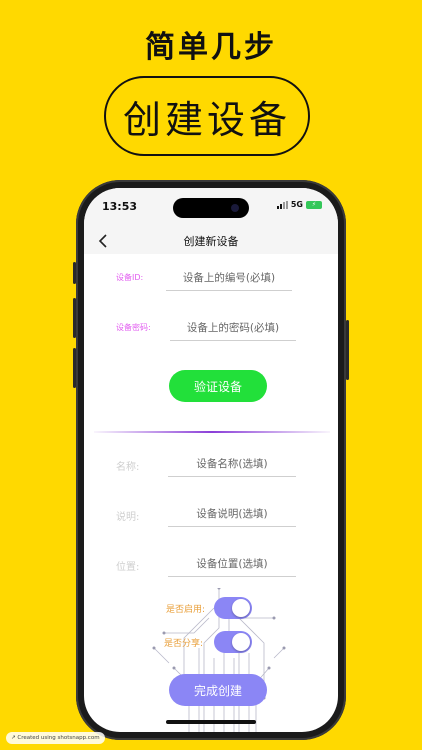 This screenshot has height=750, width=422. I want to click on signal-icon, so click(282, 204).